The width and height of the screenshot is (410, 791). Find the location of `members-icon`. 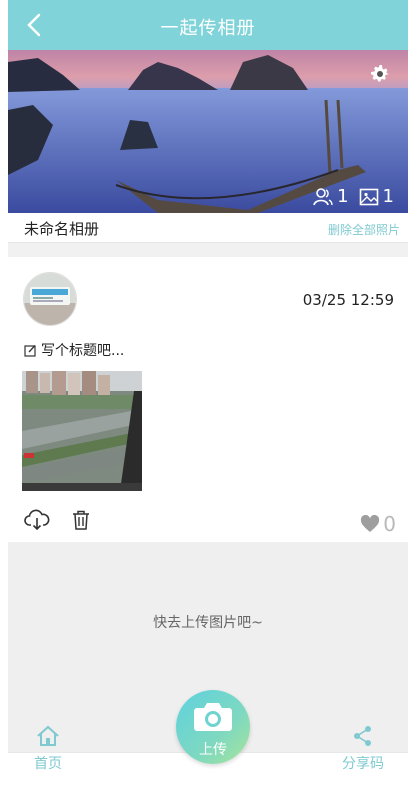

members-icon is located at coordinates (323, 196).